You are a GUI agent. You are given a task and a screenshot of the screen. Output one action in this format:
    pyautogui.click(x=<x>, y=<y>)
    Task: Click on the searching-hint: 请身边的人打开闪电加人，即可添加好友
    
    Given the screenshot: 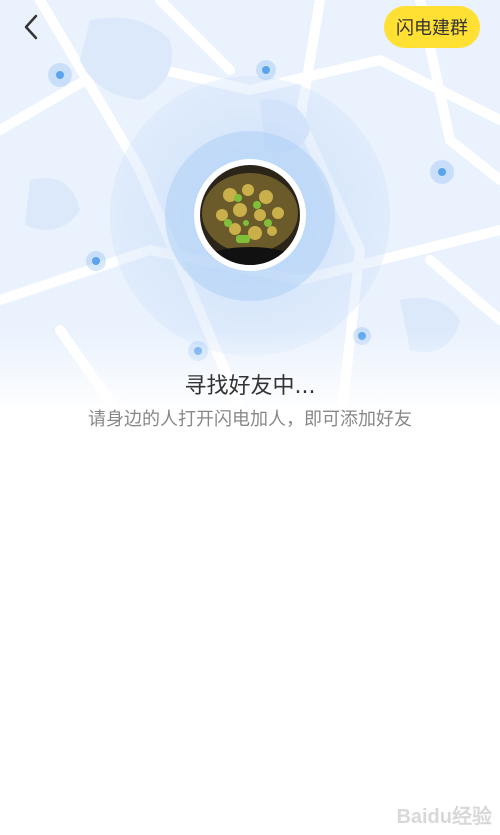 What is the action you would take?
    pyautogui.click(x=250, y=419)
    